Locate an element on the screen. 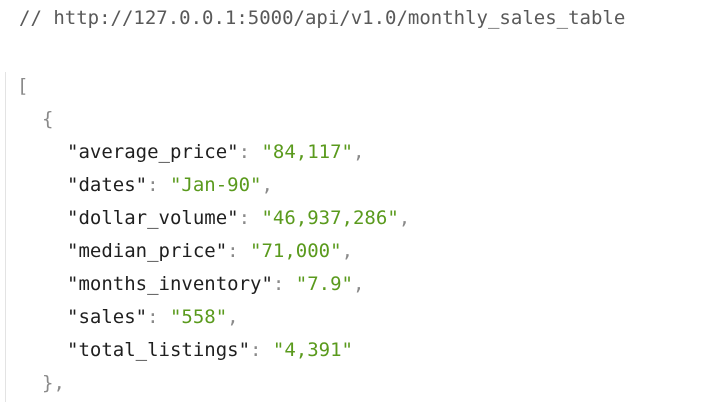 Image resolution: width=713 pixels, height=402 pixels. json-key: "months_inventory" is located at coordinates (170, 284).